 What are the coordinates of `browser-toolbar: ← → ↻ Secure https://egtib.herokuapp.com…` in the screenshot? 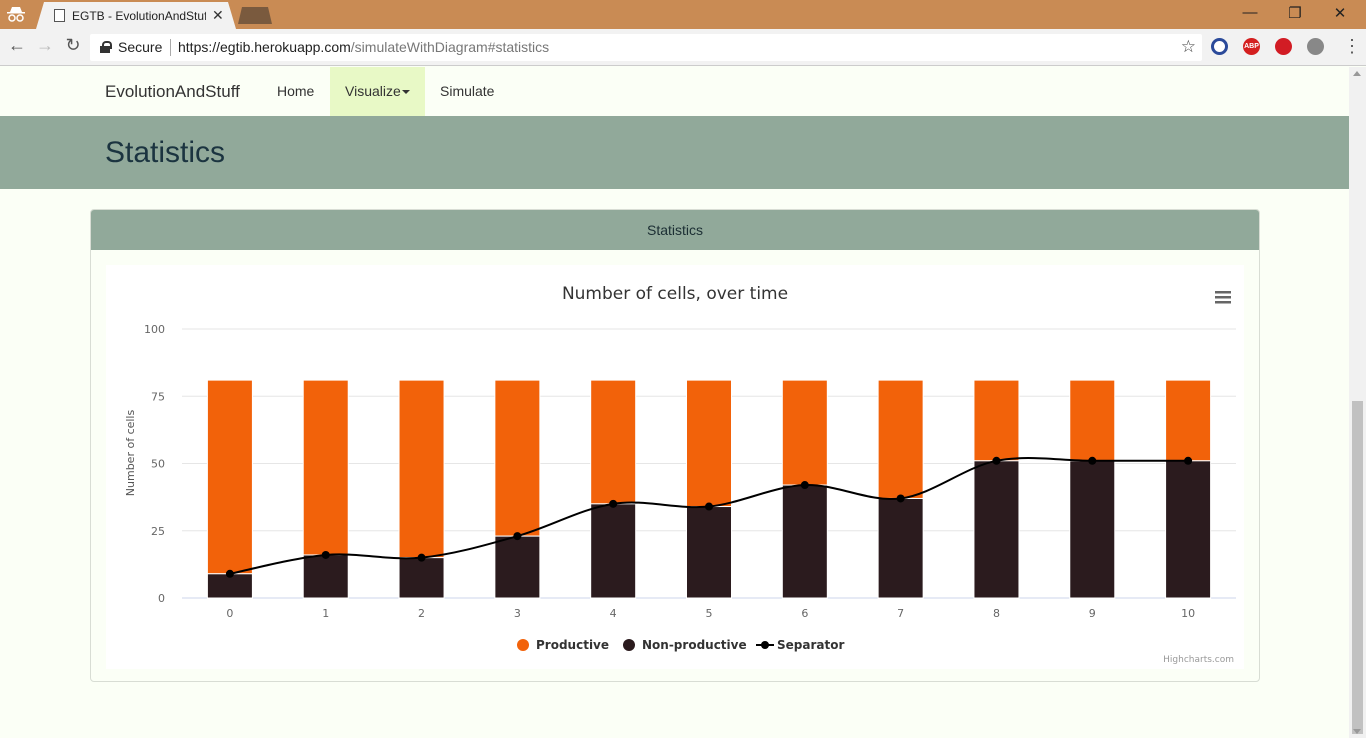 It's located at (683, 47).